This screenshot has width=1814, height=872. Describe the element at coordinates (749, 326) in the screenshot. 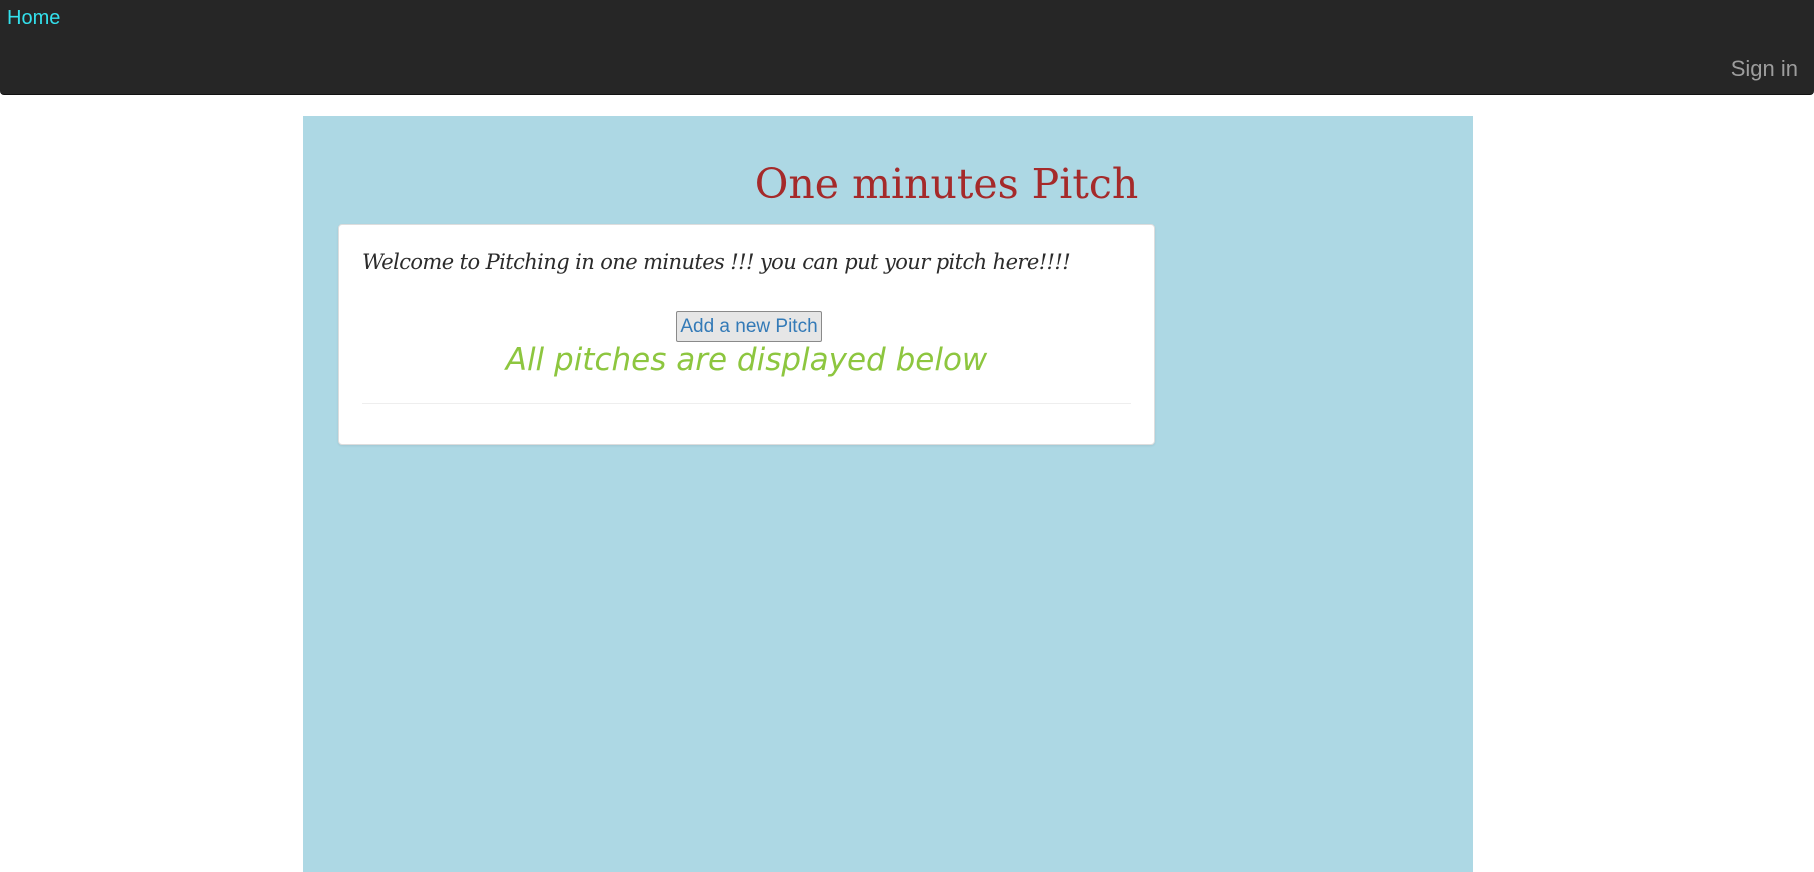

I see `add-pitch-button: Add a new Pitch` at that location.